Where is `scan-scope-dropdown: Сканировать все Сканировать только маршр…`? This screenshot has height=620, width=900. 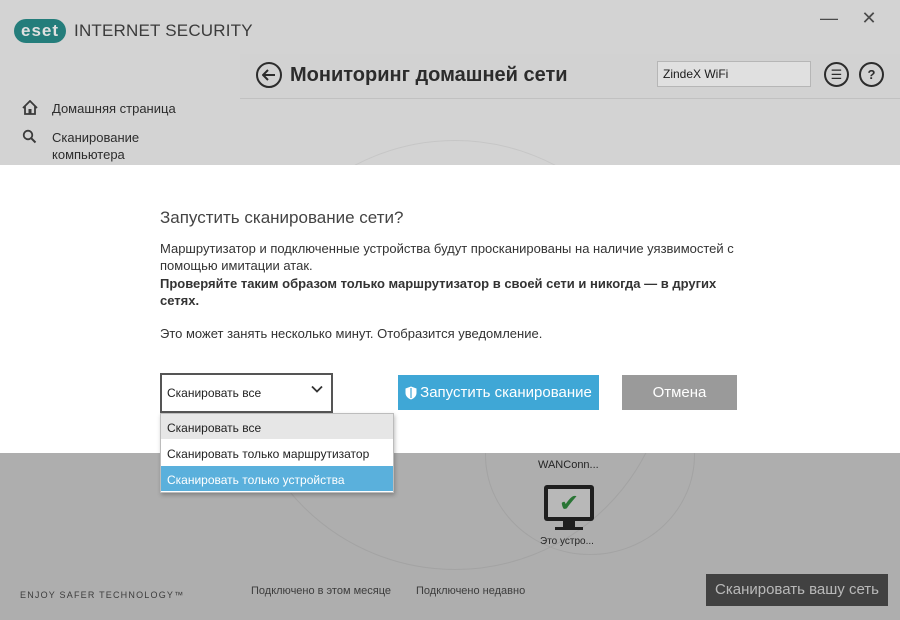 scan-scope-dropdown: Сканировать все Сканировать только маршр… is located at coordinates (277, 453).